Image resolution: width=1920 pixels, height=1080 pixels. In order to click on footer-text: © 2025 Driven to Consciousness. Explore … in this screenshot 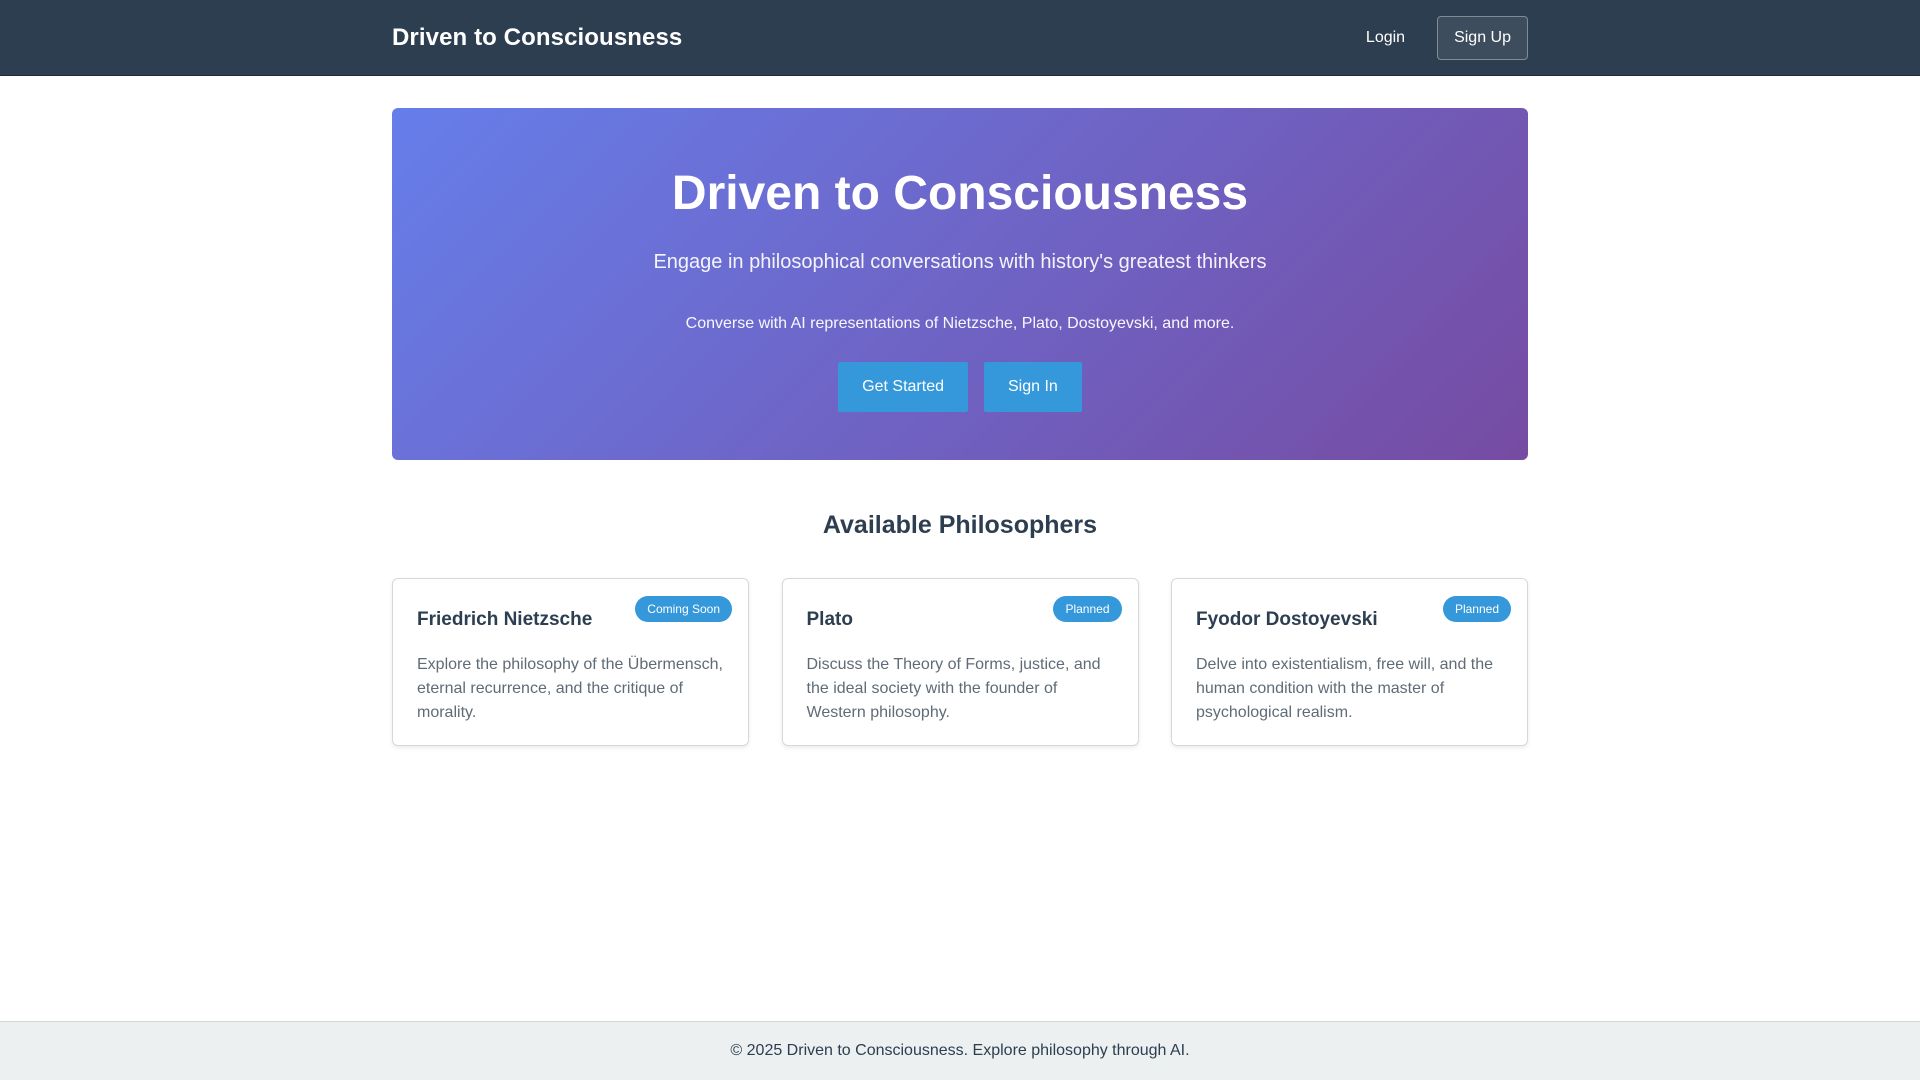, I will do `click(960, 1050)`.